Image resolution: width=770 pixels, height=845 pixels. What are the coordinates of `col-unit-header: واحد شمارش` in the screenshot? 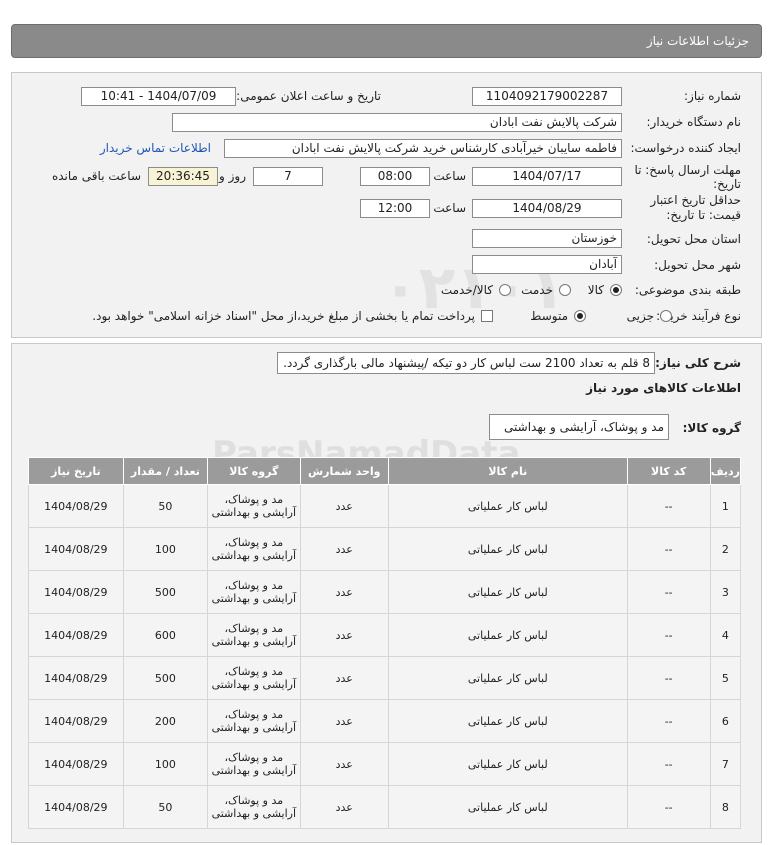 It's located at (344, 471).